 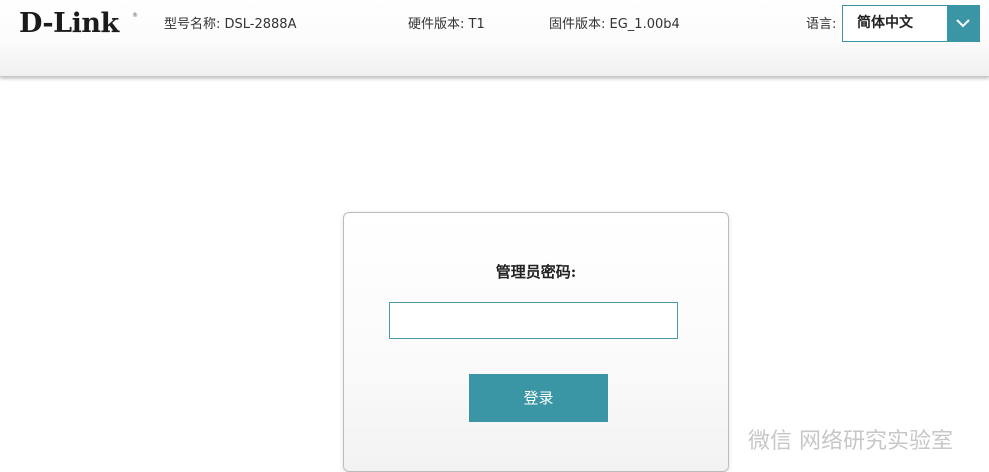 I want to click on firmware-version-label: 固件版本: EG_1.00b4, so click(x=614, y=24).